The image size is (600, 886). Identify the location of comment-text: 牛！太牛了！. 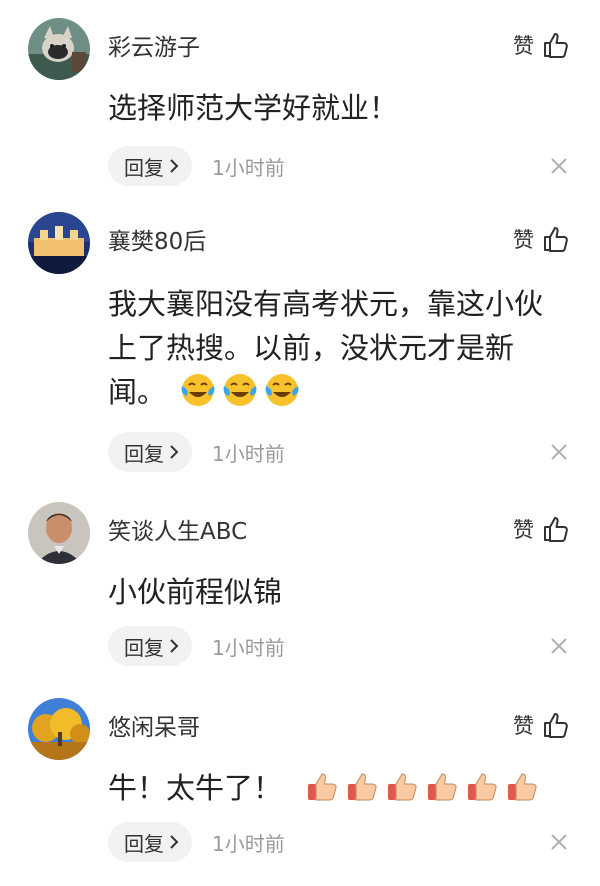
(343, 788).